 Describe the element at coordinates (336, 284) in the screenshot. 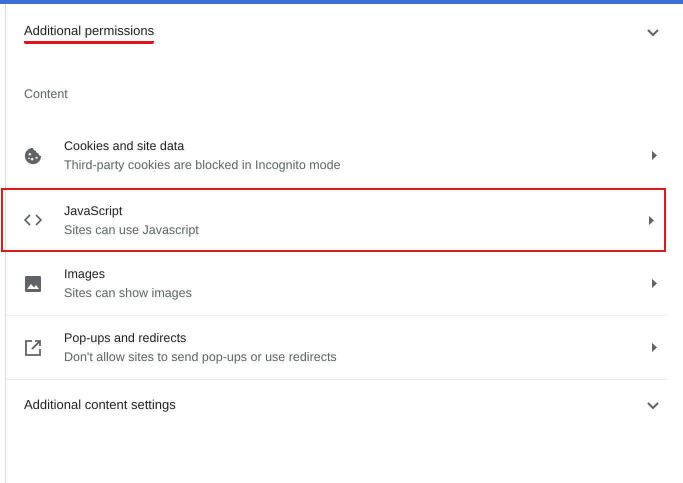

I see `settings-item: Images Sites can show images` at that location.